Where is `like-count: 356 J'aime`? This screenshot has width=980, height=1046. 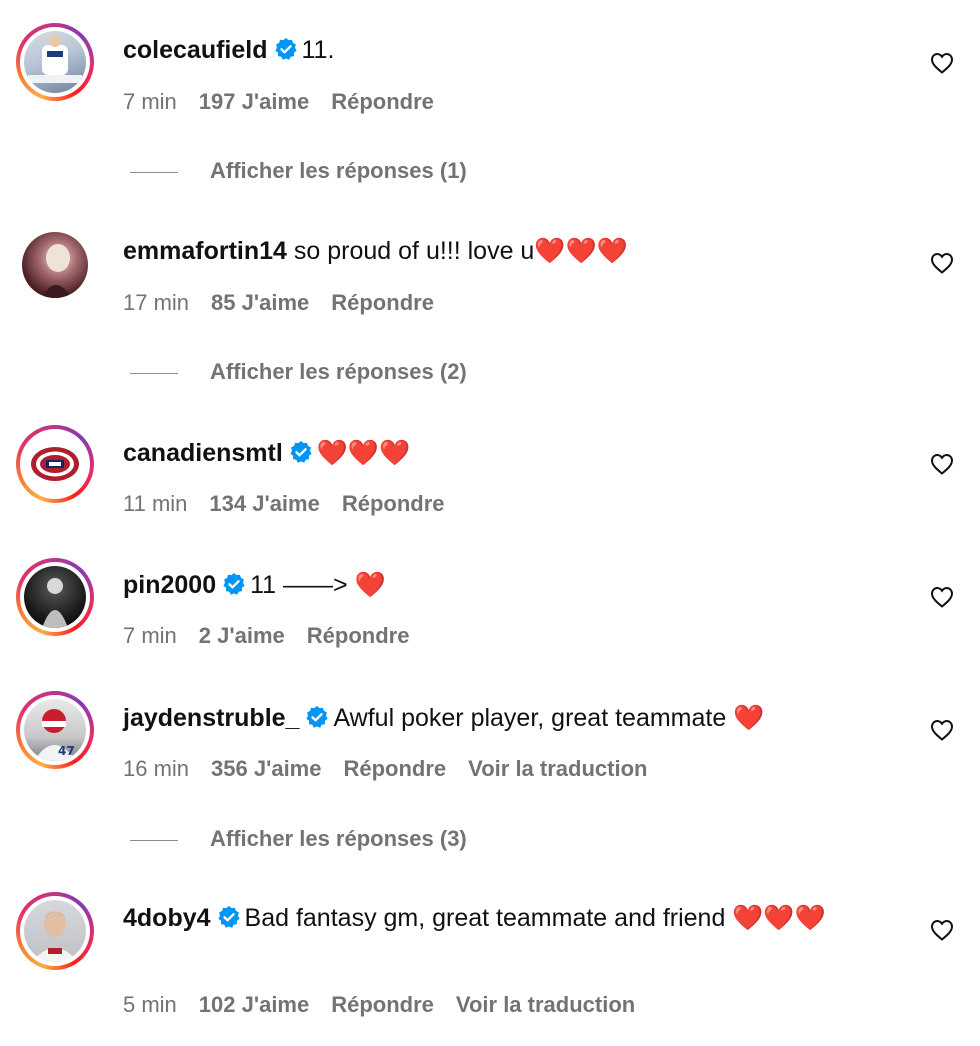 like-count: 356 J'aime is located at coordinates (266, 768).